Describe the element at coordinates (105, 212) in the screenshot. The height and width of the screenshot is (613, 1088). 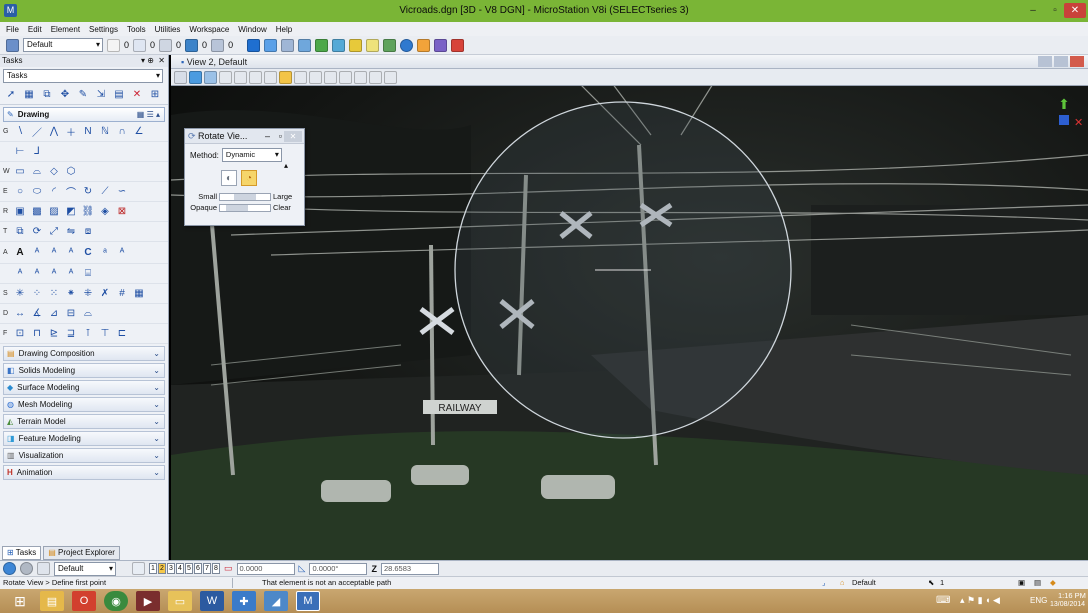
I see `area-icon: ◈` at that location.